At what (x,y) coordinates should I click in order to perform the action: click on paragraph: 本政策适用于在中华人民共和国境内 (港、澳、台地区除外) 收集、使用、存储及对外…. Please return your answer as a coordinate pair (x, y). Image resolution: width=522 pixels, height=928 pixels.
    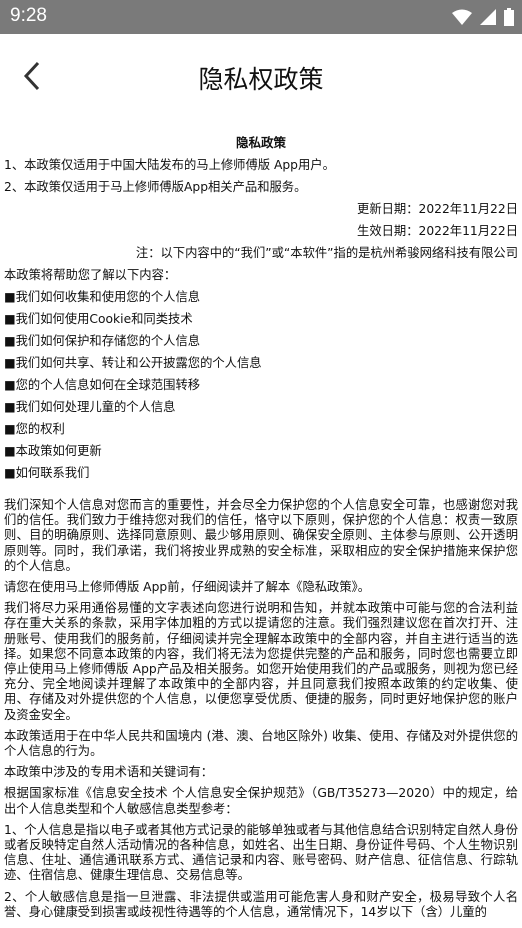
    Looking at the image, I should click on (261, 743).